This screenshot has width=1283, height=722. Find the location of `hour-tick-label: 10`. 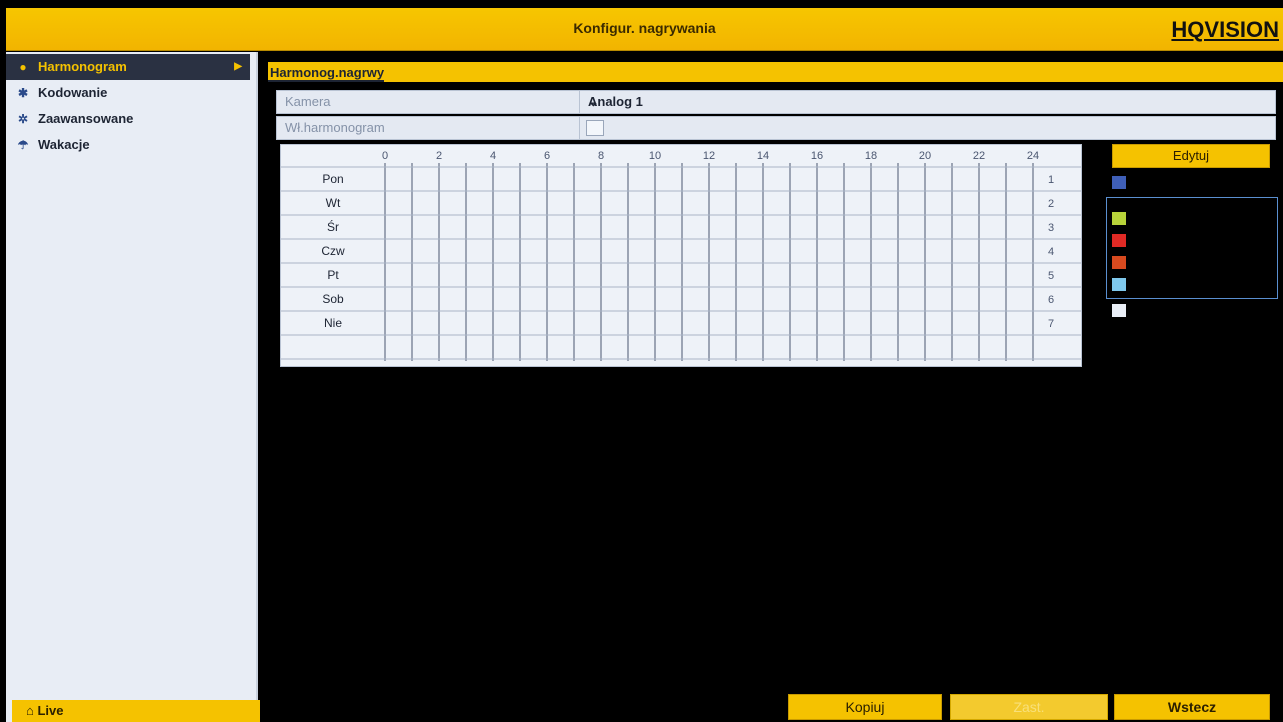

hour-tick-label: 10 is located at coordinates (655, 156).